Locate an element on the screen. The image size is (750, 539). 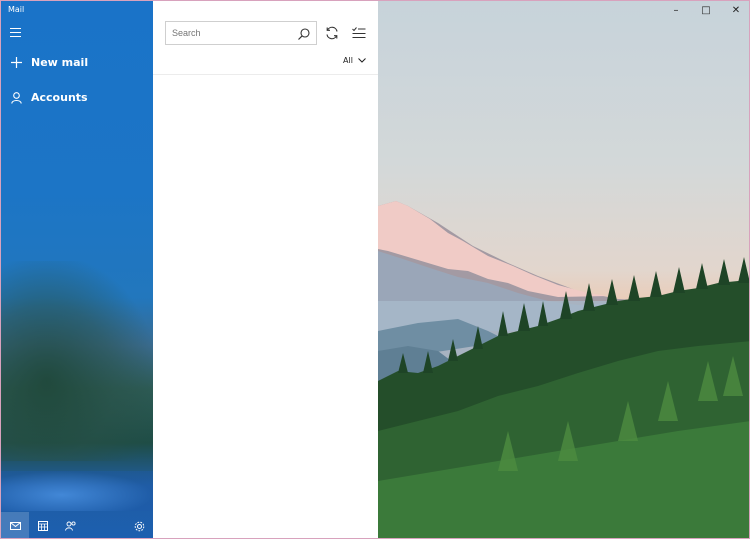
people-switch-button is located at coordinates (71, 525).